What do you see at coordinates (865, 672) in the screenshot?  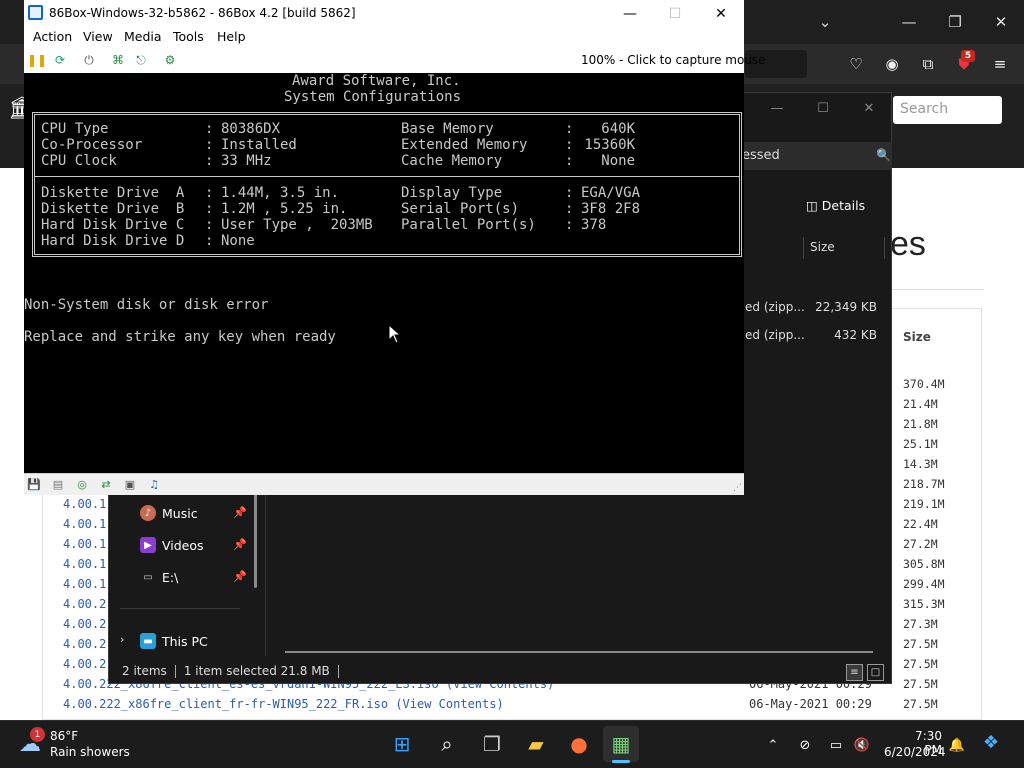 I see `view-switcher: ≡ □` at bounding box center [865, 672].